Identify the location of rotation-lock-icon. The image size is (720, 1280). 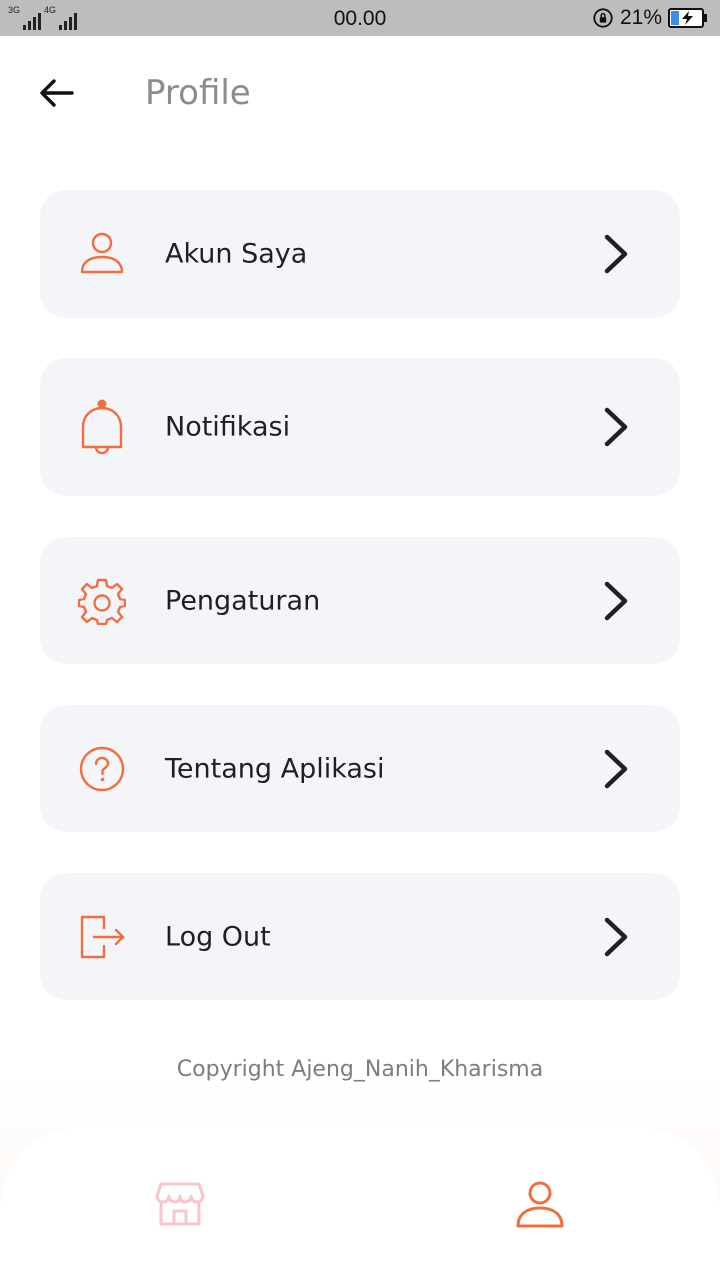
(603, 18).